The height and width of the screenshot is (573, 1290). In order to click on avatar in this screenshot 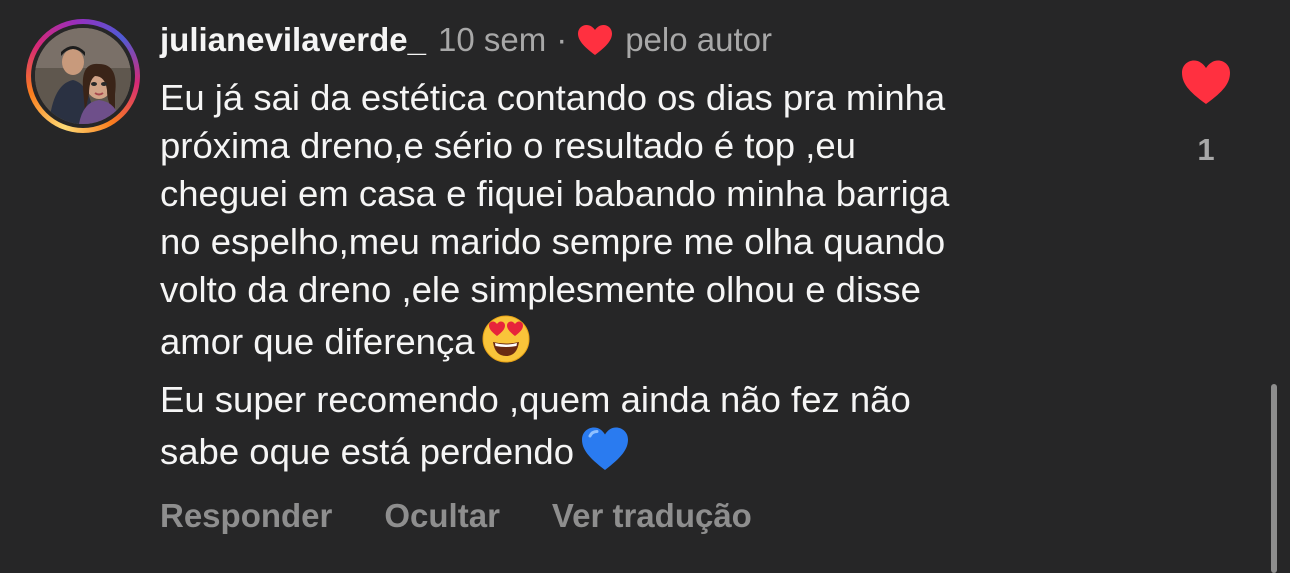, I will do `click(83, 76)`.